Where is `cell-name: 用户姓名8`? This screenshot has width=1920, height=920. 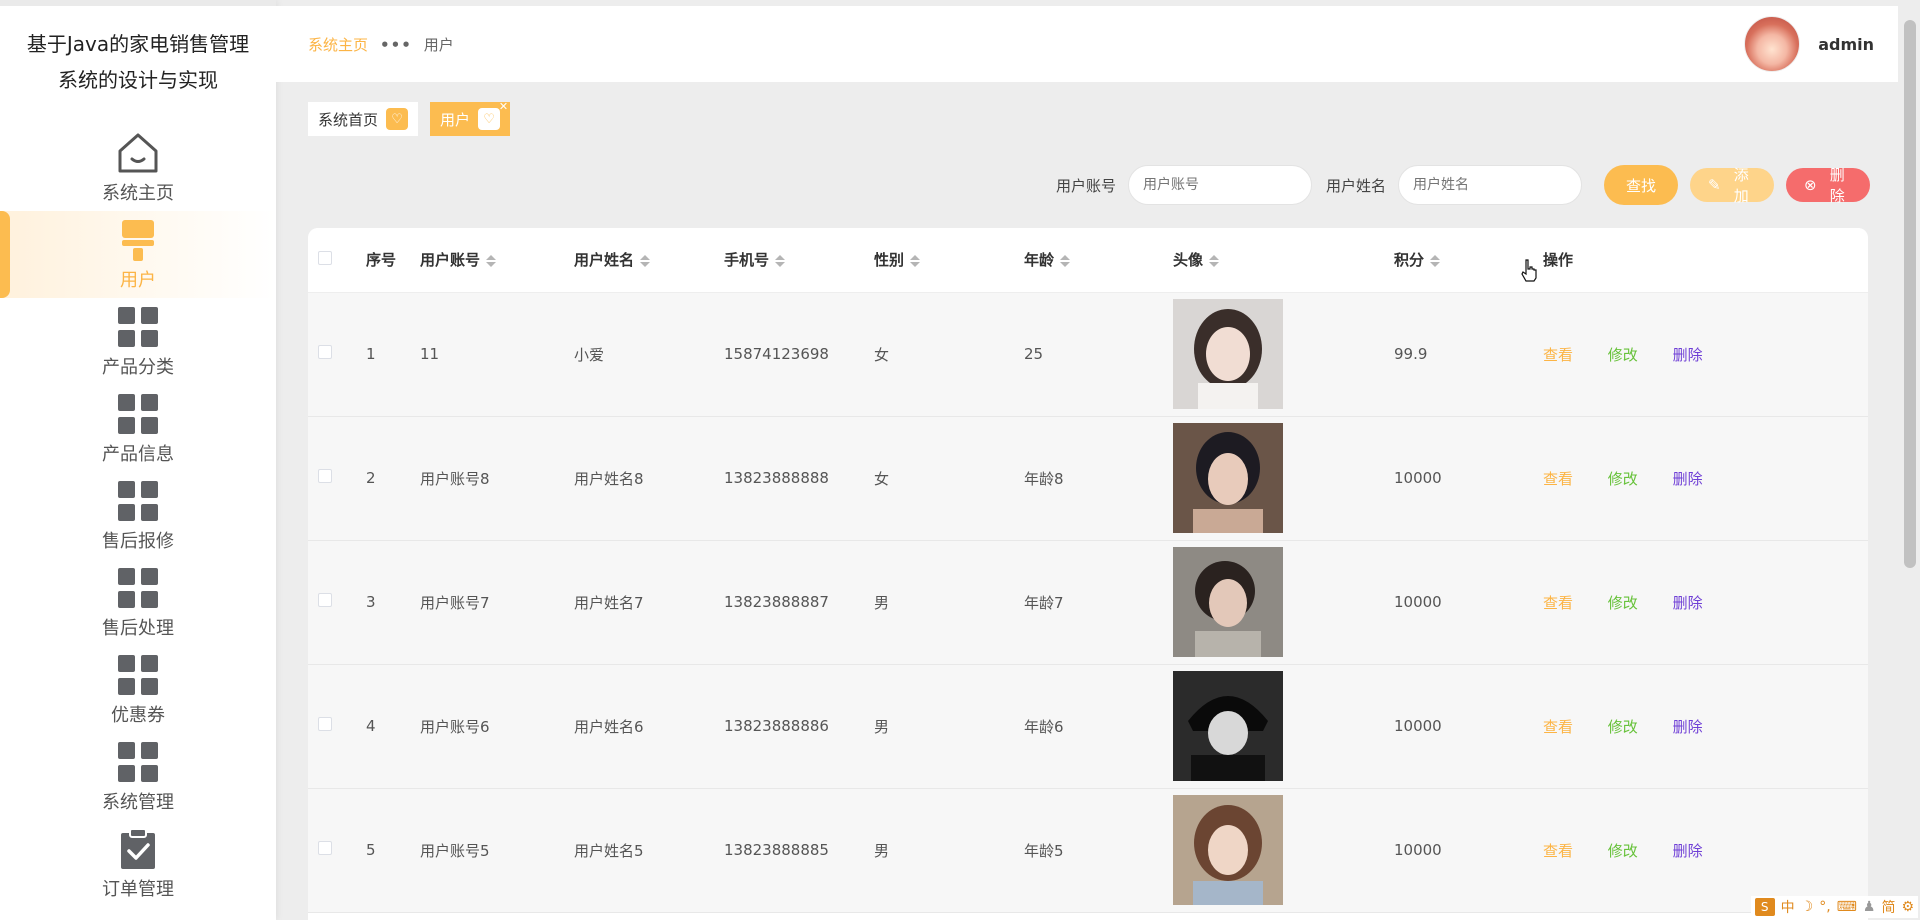 cell-name: 用户姓名8 is located at coordinates (649, 478).